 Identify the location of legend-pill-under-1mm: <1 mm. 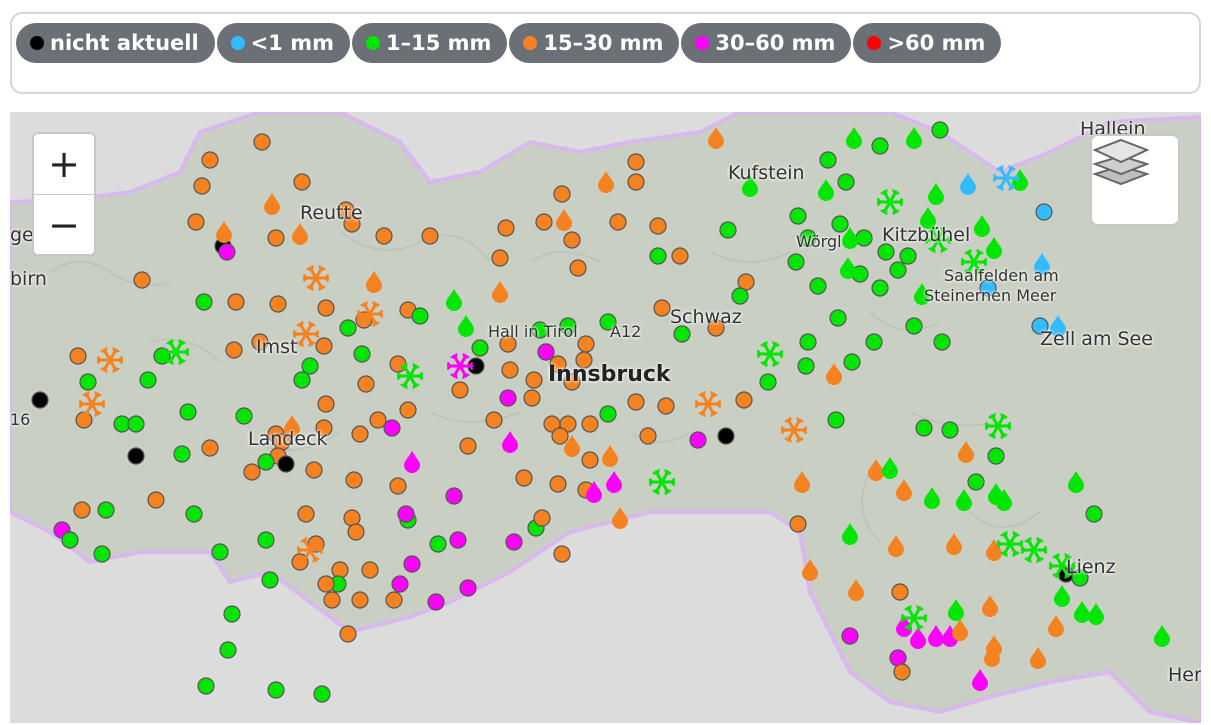
(283, 43).